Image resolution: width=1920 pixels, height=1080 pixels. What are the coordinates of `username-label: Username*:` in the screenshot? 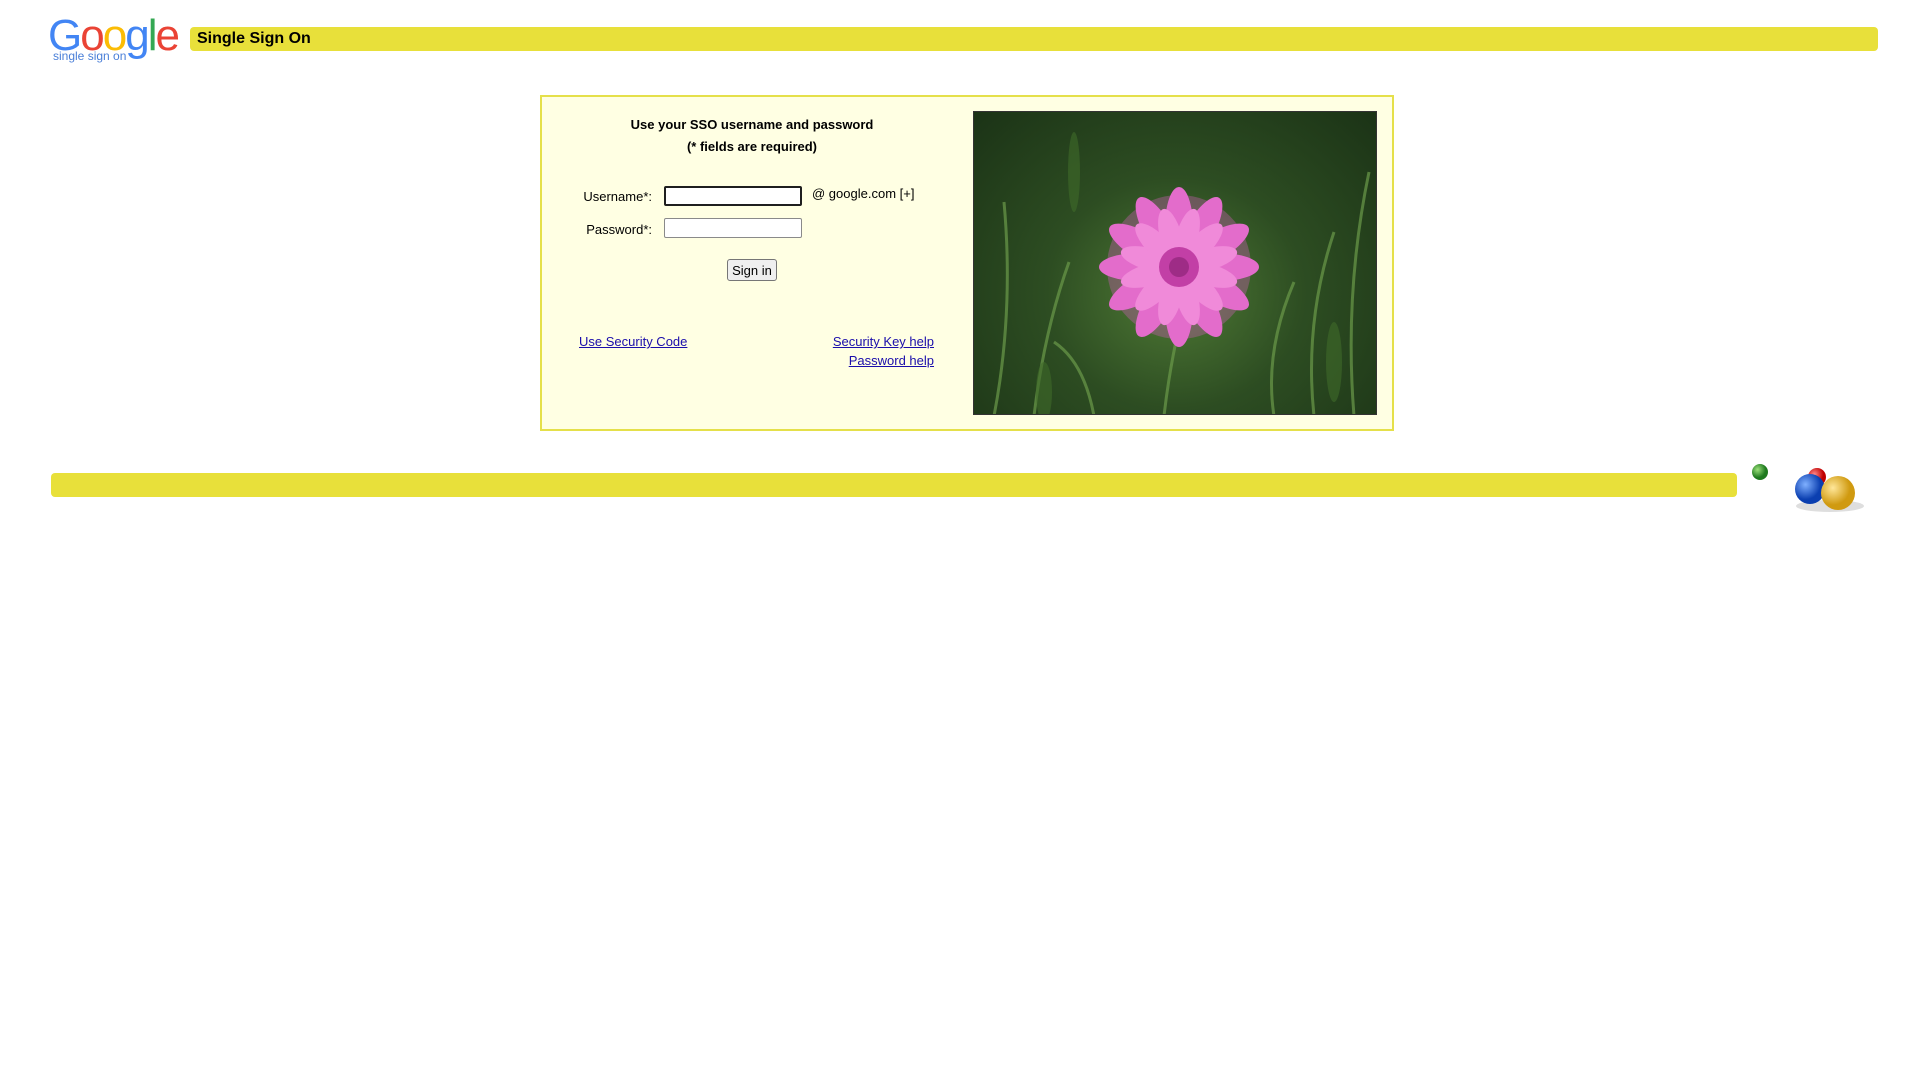 It's located at (617, 196).